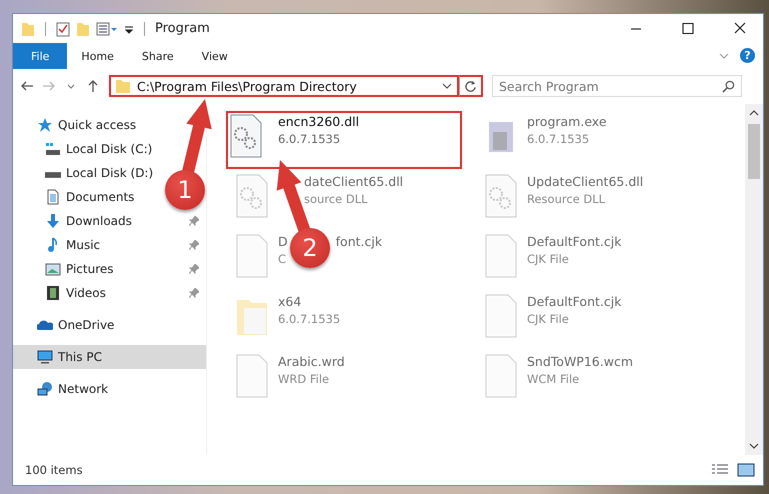 This screenshot has width=769, height=494. What do you see at coordinates (40, 56) in the screenshot?
I see `ribbon-tab: File` at bounding box center [40, 56].